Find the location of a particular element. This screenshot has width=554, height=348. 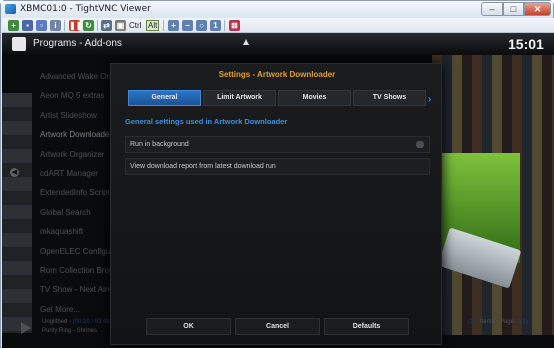

chevron-left-icon: ◀ is located at coordinates (14, 172).